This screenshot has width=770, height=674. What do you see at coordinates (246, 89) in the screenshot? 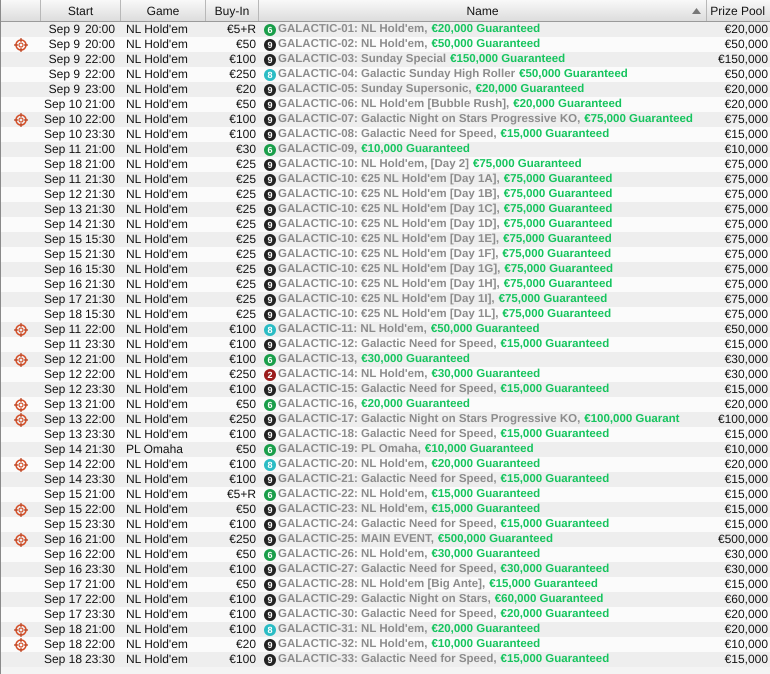
I see `buy-in: €20` at bounding box center [246, 89].